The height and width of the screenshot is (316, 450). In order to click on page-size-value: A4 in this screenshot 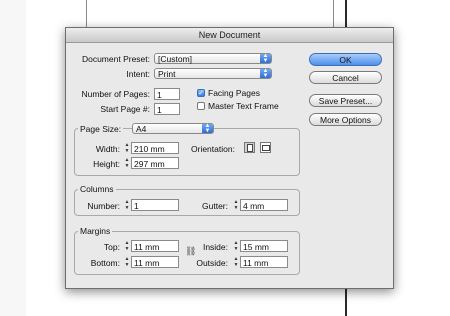, I will do `click(141, 129)`.